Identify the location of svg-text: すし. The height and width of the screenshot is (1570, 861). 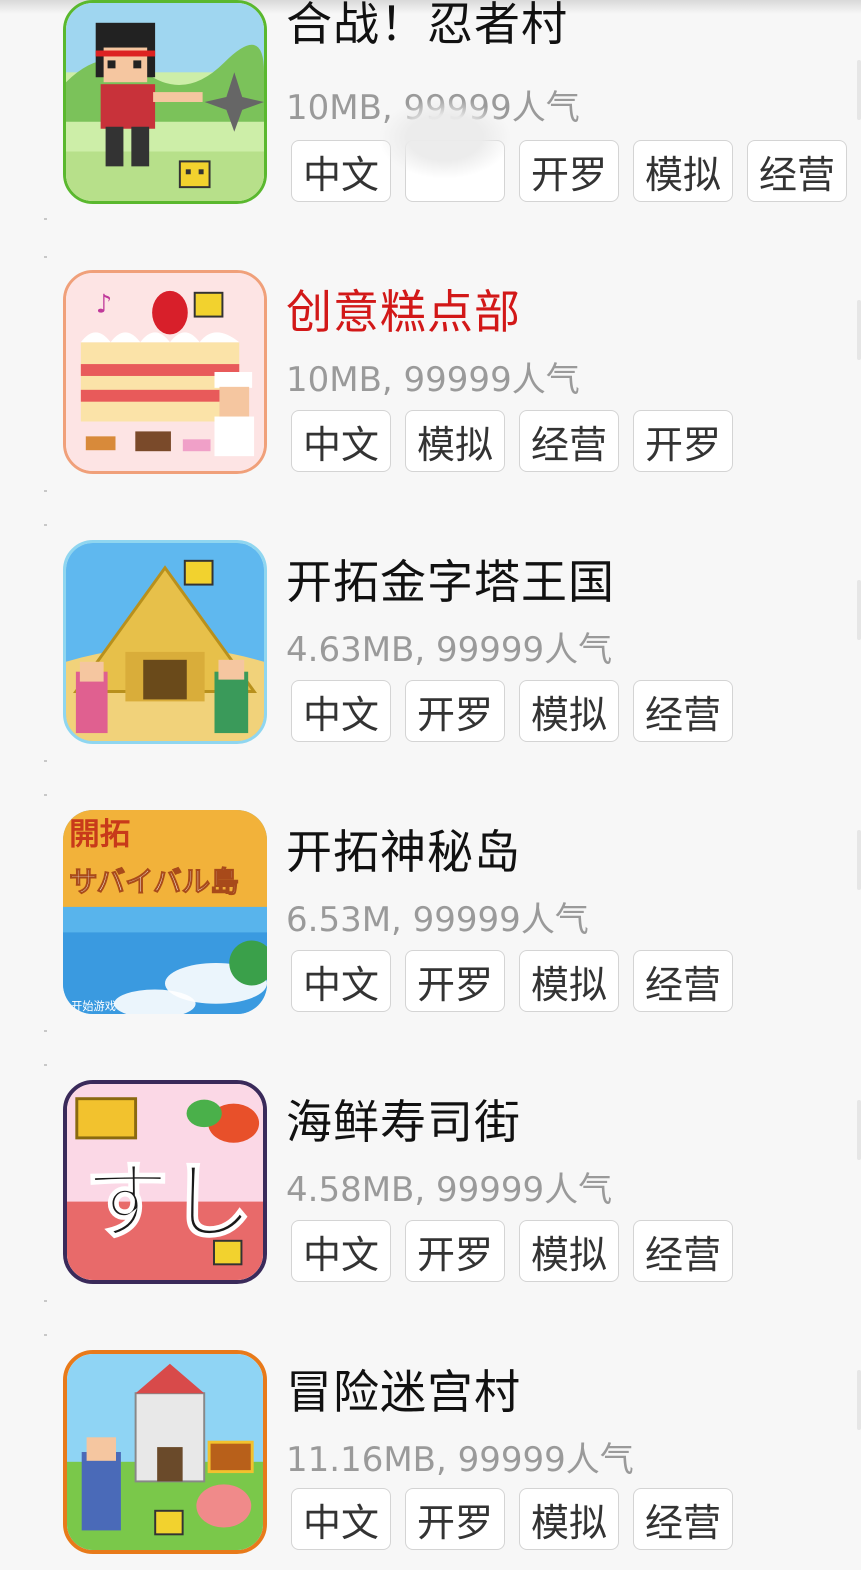
(169, 1201).